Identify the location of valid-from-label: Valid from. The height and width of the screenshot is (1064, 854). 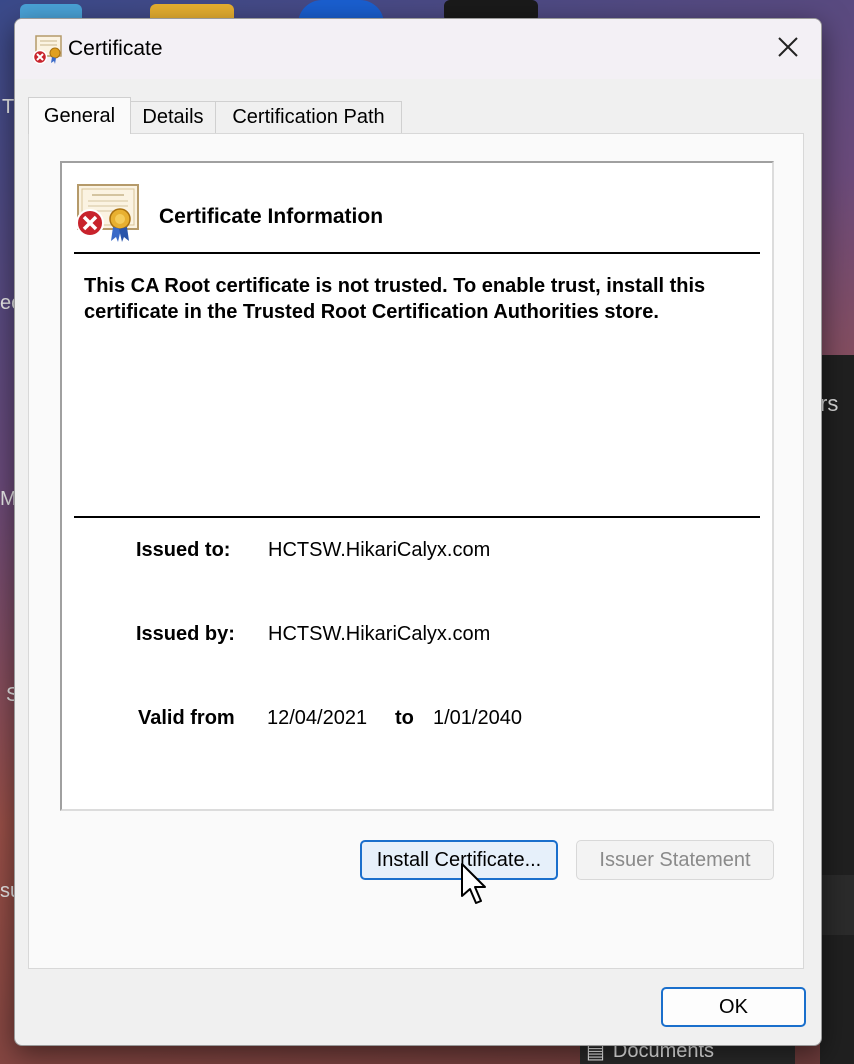
(186, 718).